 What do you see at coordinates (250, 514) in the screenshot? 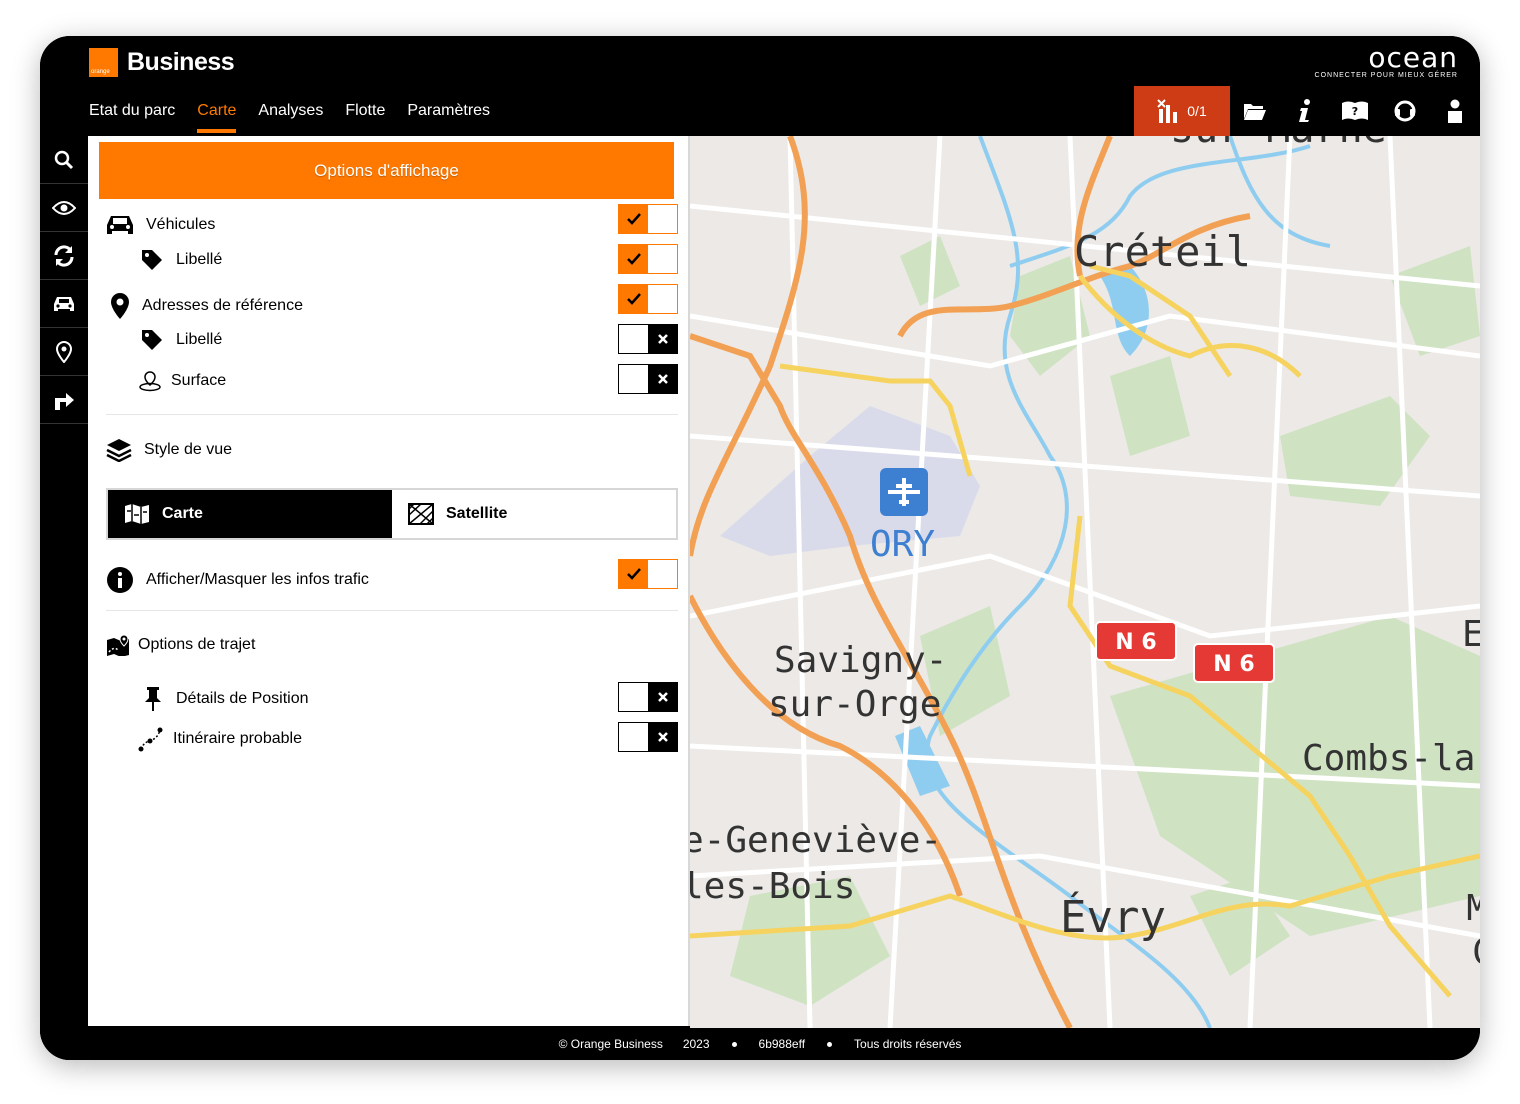
I see `view-style-carte-button: Carte` at bounding box center [250, 514].